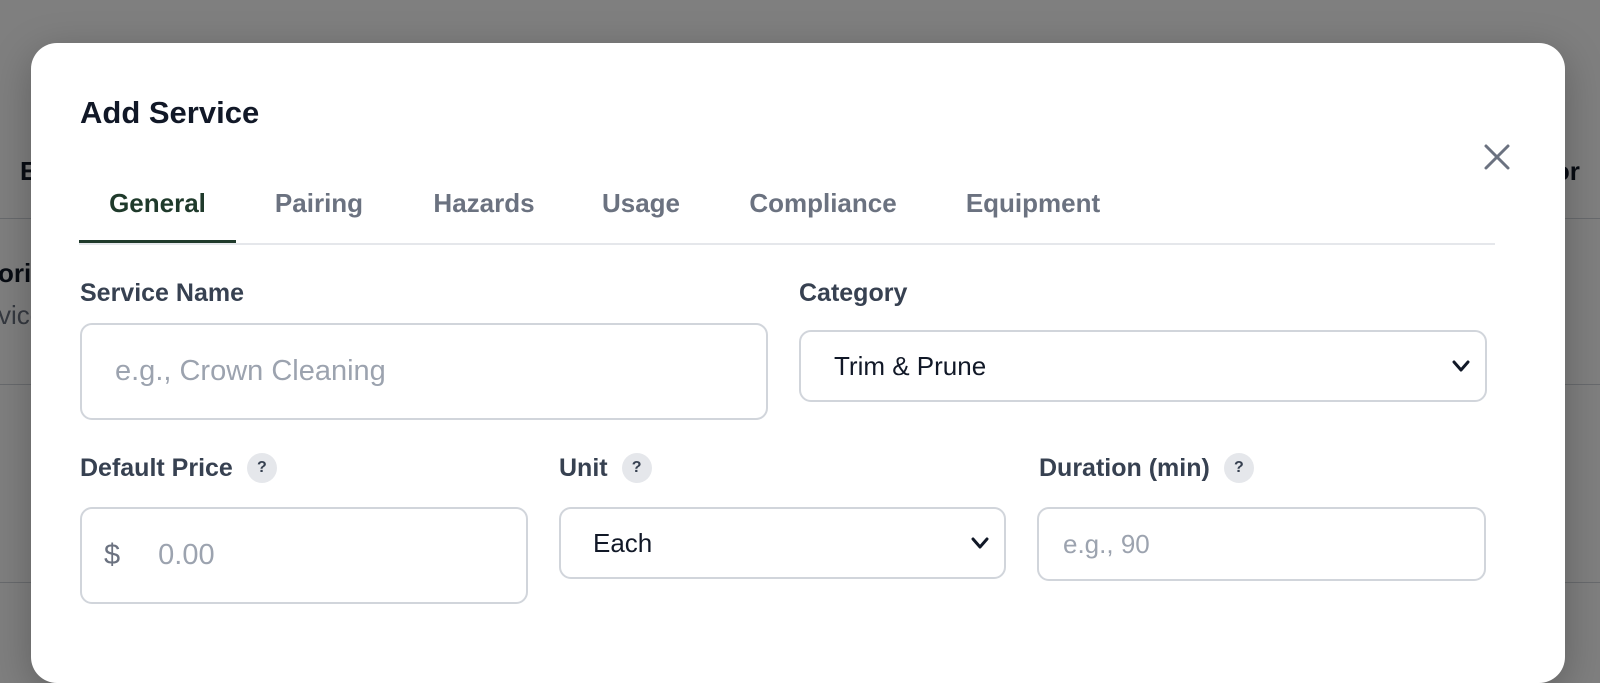 This screenshot has height=683, width=1600. Describe the element at coordinates (910, 365) in the screenshot. I see `category-selected-value: Trim & Prune` at that location.